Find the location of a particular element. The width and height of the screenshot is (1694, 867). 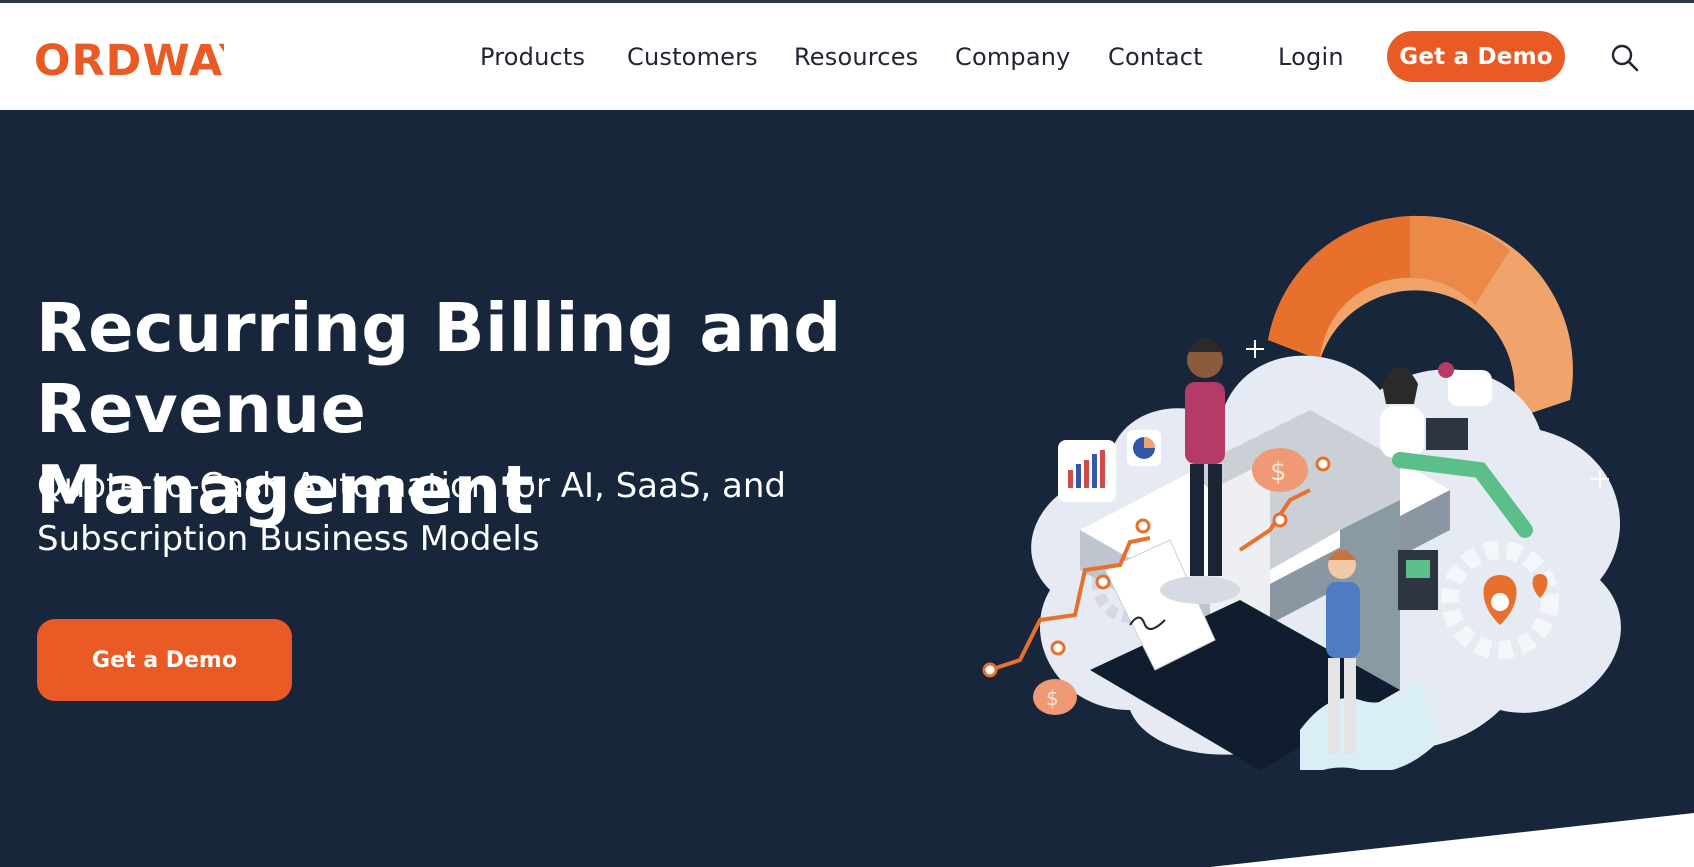

ordway-logo: ORDWAY is located at coordinates (129, 59).